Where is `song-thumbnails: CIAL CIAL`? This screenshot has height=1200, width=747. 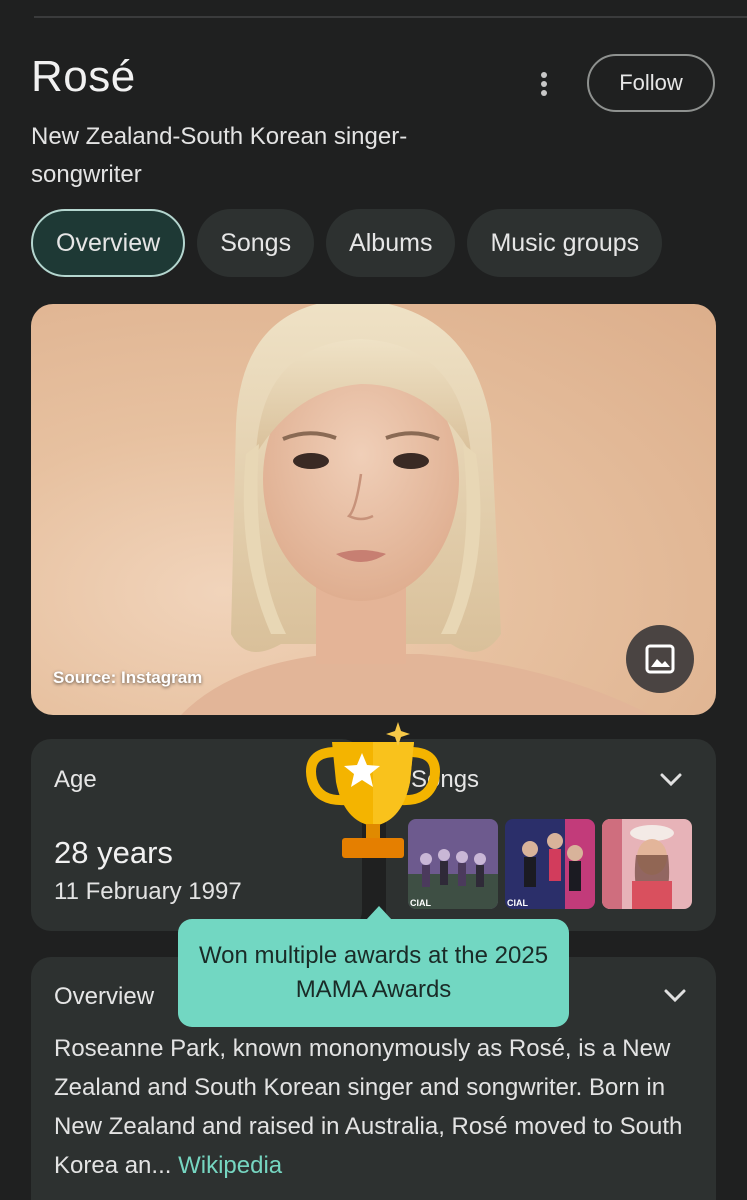
song-thumbnails: CIAL CIAL is located at coordinates (550, 864).